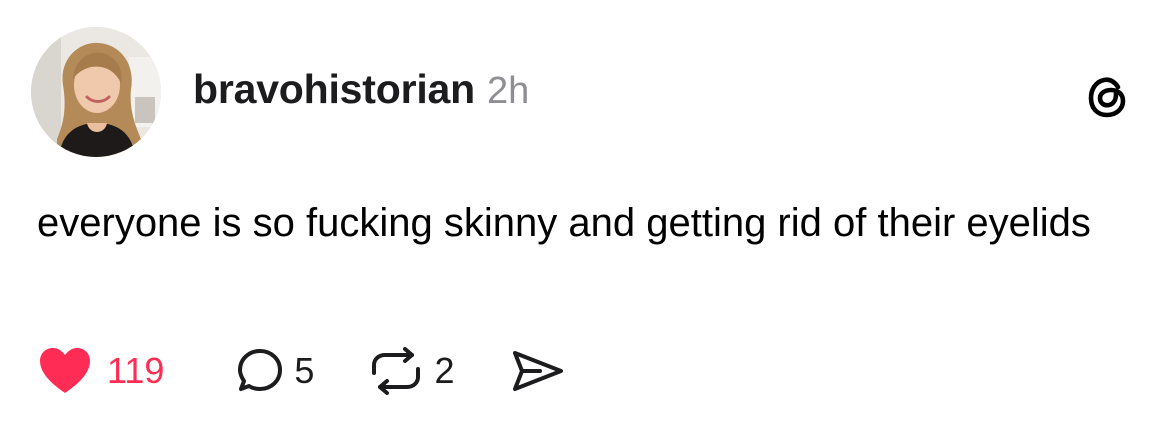 The width and height of the screenshot is (1170, 439). Describe the element at coordinates (508, 91) in the screenshot. I see `timestamp: 2h` at that location.